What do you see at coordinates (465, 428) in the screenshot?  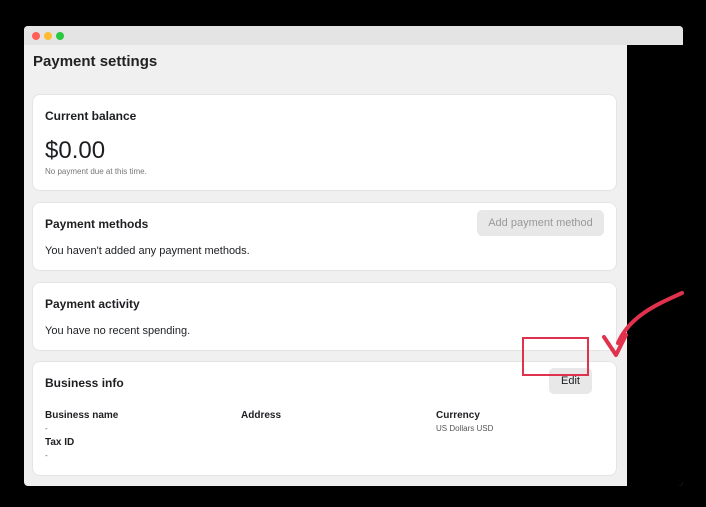 I see `currency-value: US Dollars USD` at bounding box center [465, 428].